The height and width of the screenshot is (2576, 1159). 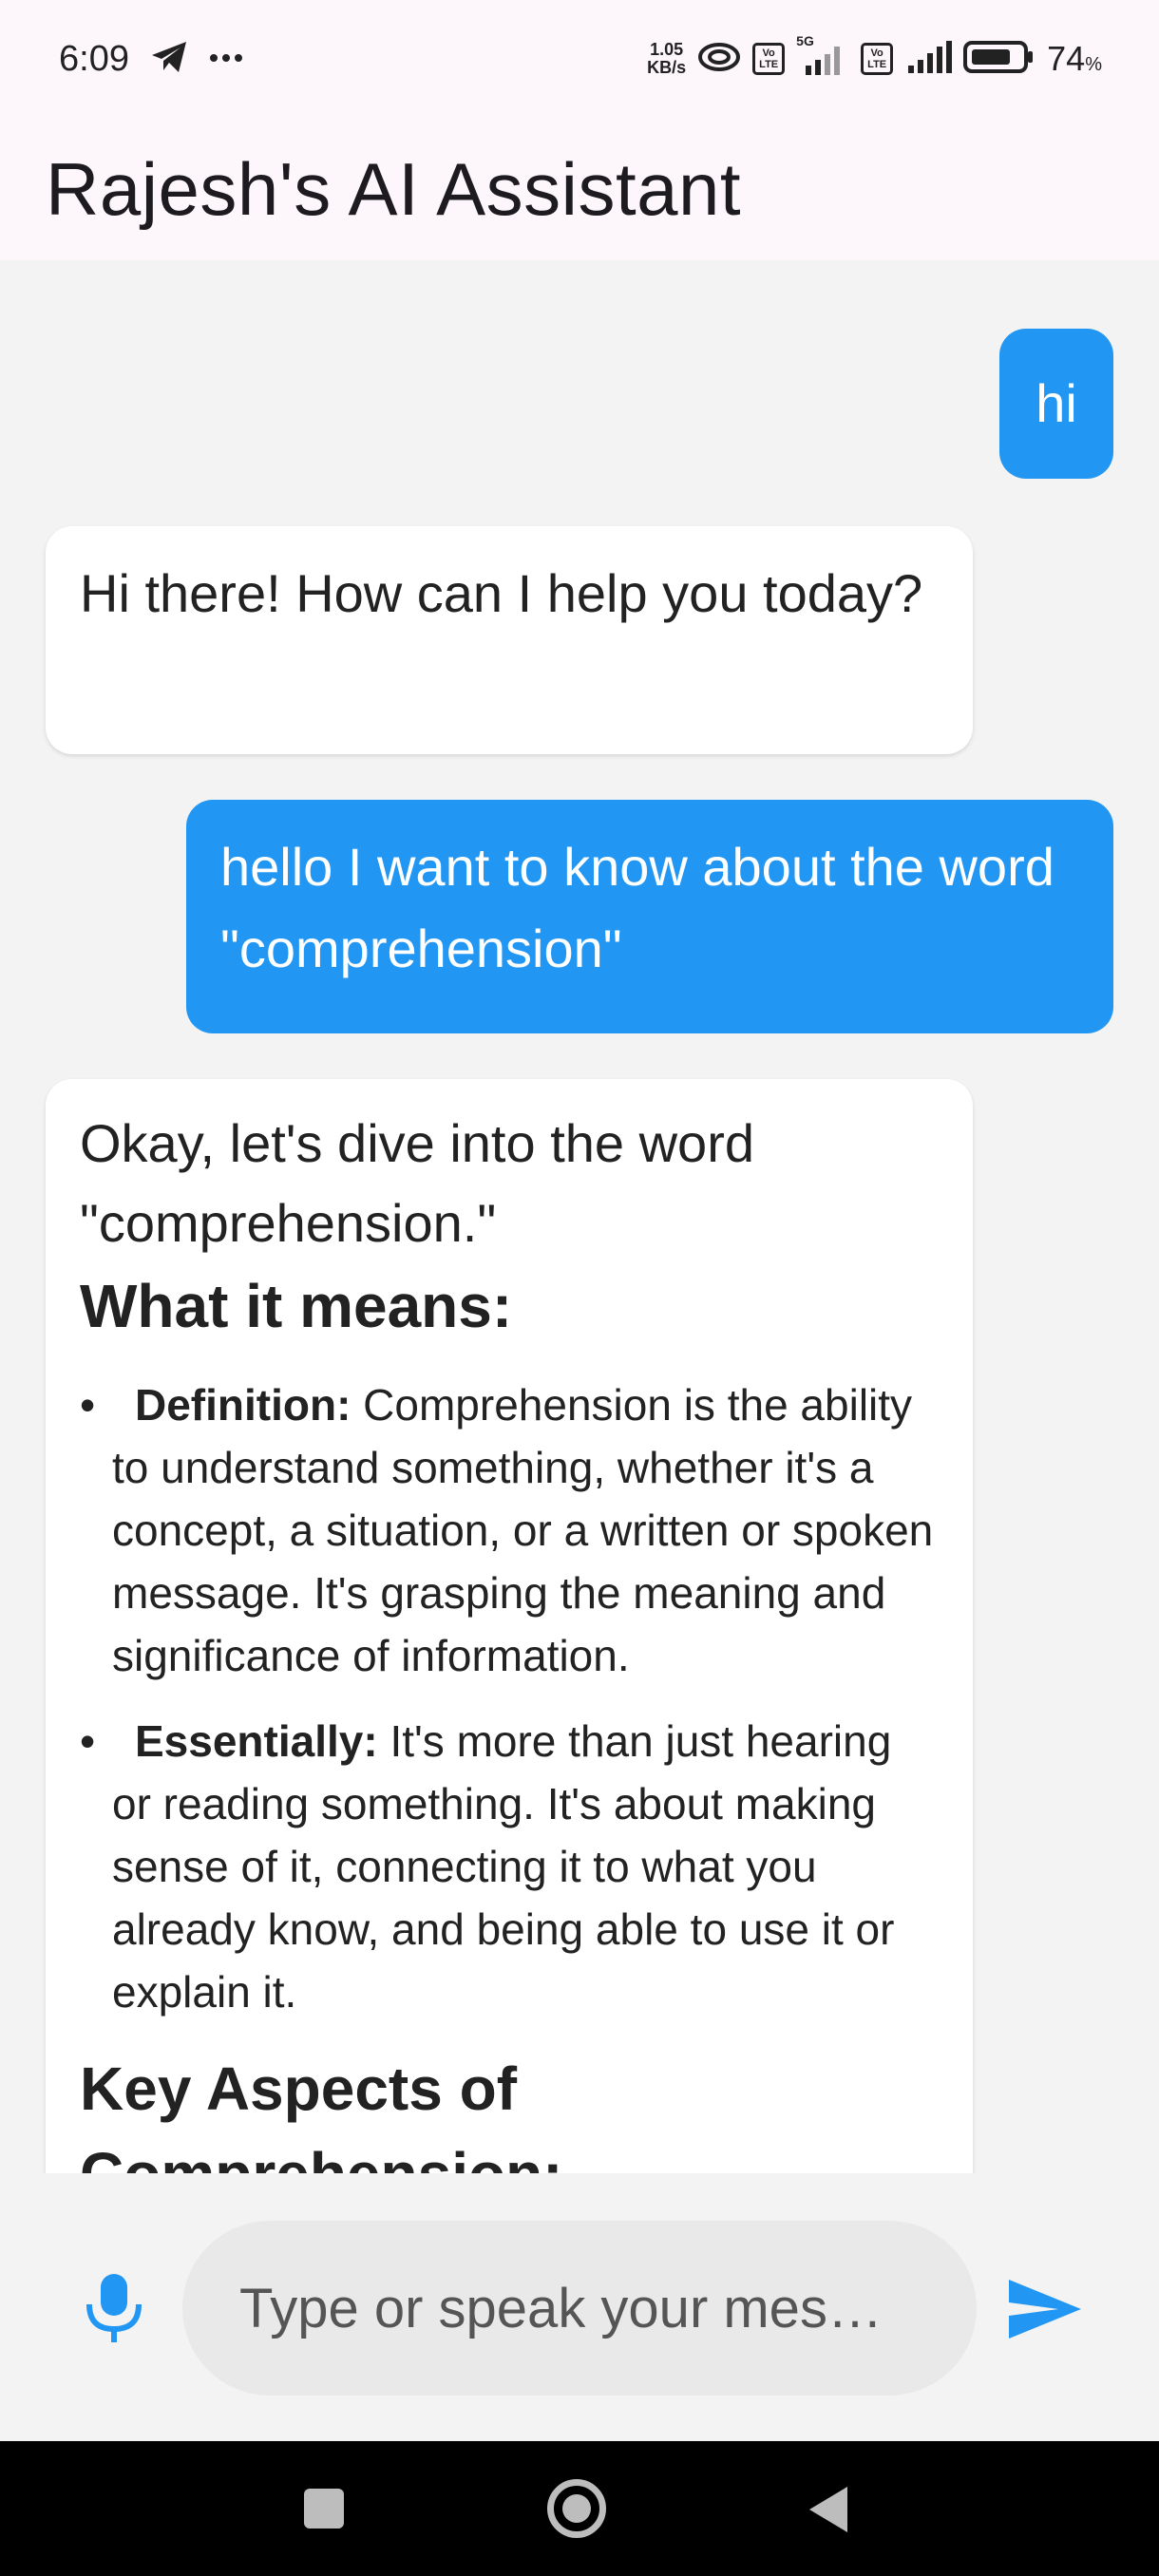 I want to click on net-speed: 1.05 KB/s, so click(x=666, y=59).